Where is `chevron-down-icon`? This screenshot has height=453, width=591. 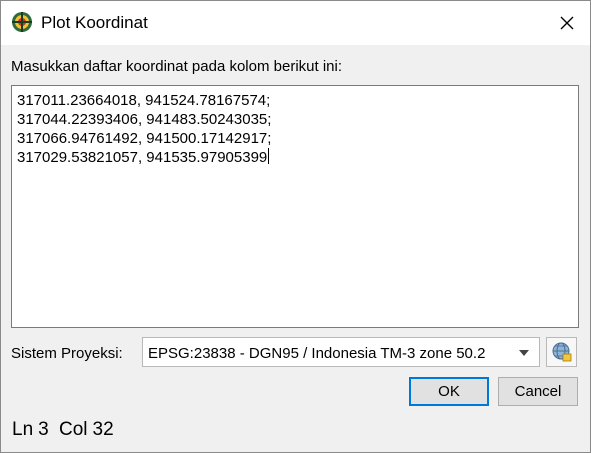 chevron-down-icon is located at coordinates (524, 353).